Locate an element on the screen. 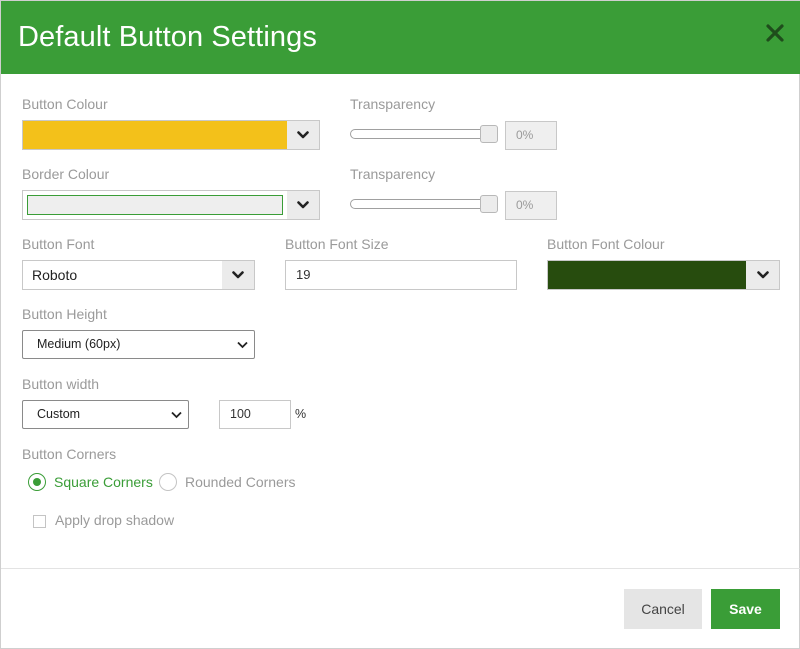 This screenshot has height=649, width=800. button-font-colour-dropdown-button is located at coordinates (763, 275).